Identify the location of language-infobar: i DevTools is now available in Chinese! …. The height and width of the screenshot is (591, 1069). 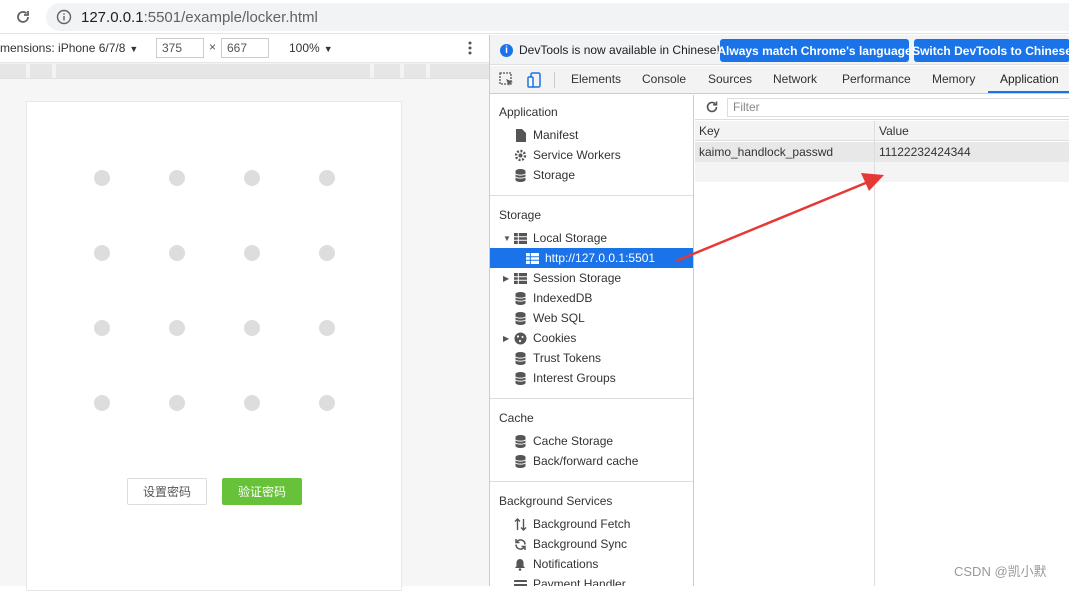
(779, 50).